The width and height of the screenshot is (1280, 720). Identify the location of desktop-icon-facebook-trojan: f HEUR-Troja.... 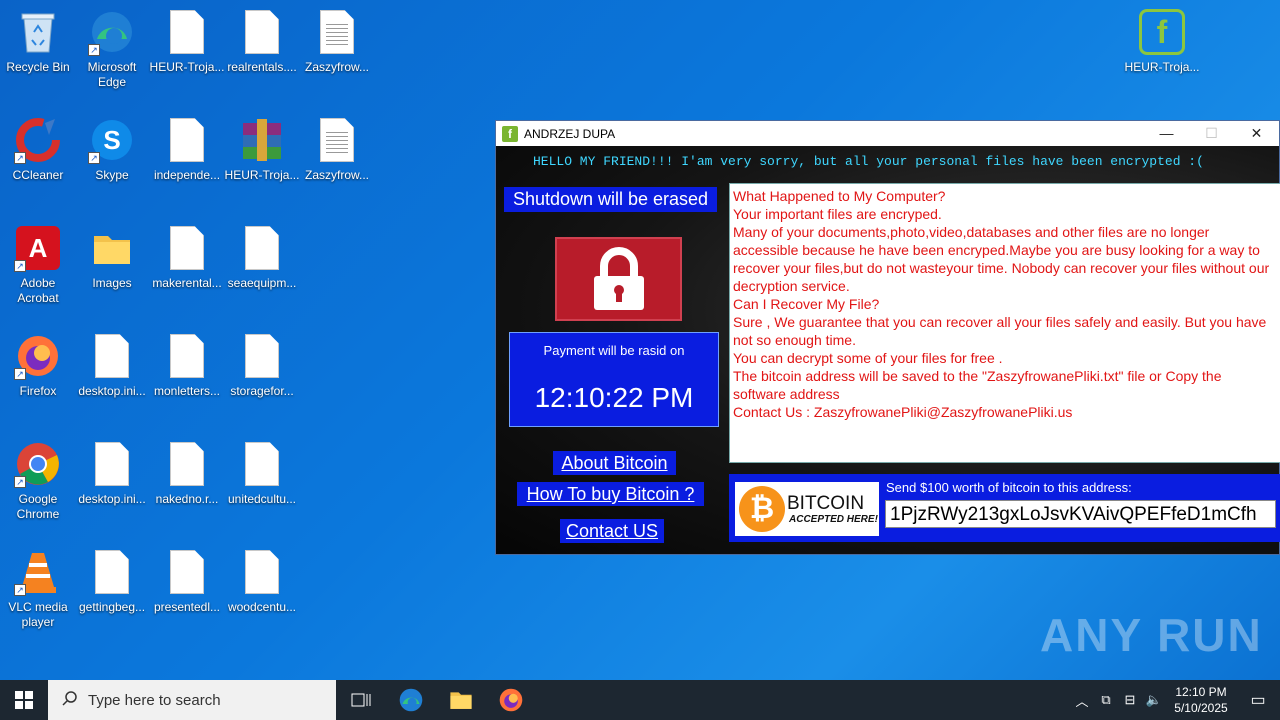
(1162, 58).